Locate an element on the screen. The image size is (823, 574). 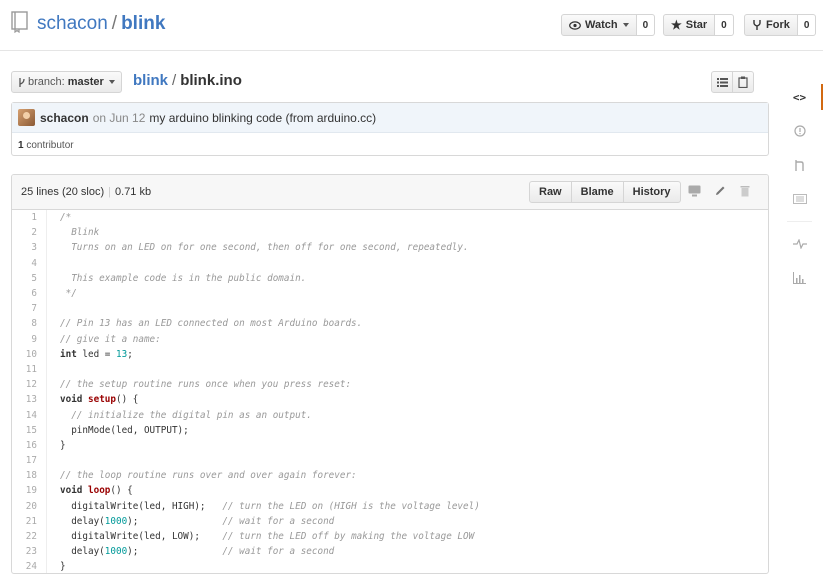
owner-link: schacon is located at coordinates (72, 23).